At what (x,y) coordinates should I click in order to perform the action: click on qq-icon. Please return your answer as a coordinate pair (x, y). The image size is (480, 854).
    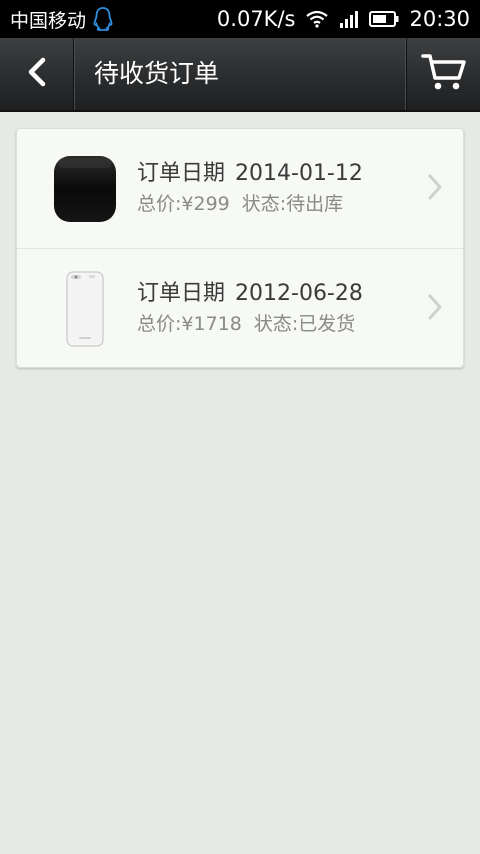
    Looking at the image, I should click on (103, 19).